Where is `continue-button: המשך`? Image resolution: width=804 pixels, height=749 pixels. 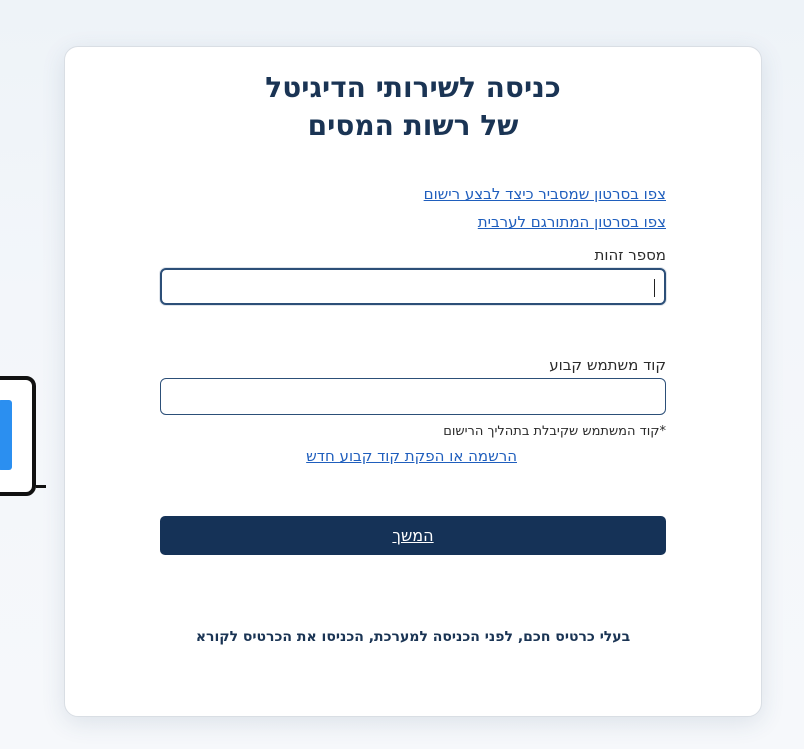 continue-button: המשך is located at coordinates (413, 535).